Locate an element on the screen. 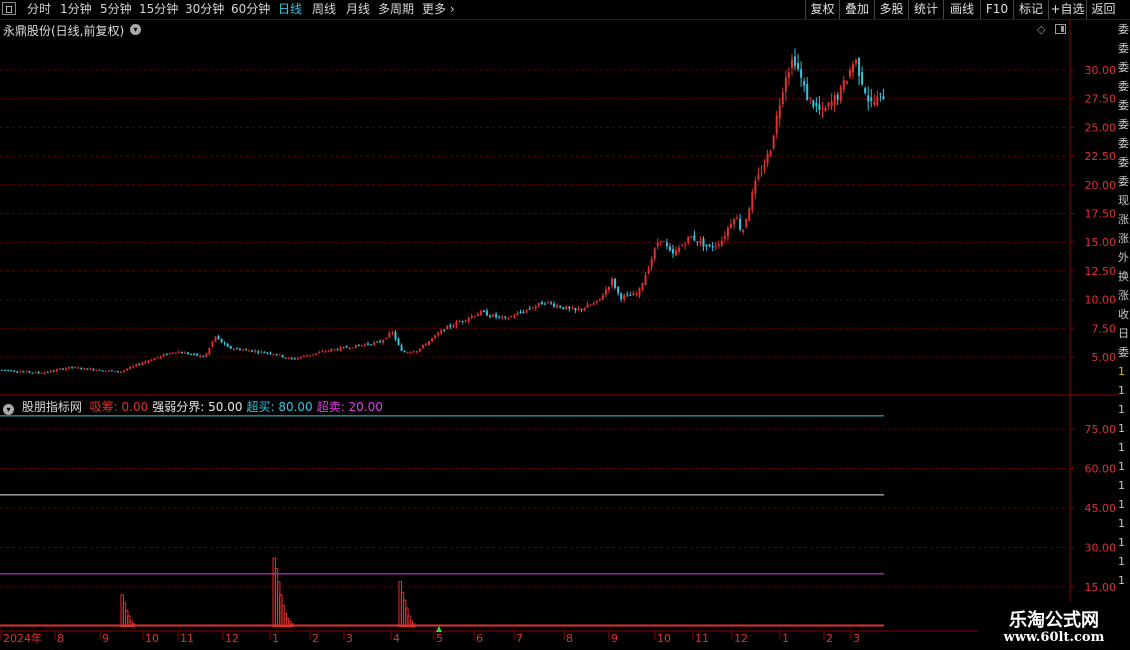 This screenshot has width=1130, height=650. date-tick-label: 3 is located at coordinates (349, 638).